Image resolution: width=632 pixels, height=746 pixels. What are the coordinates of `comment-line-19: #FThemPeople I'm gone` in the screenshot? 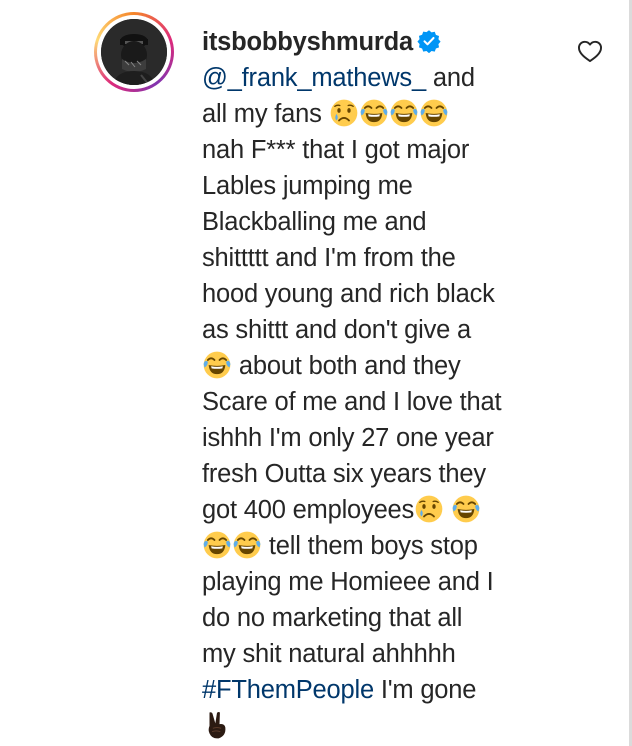 It's located at (378, 690).